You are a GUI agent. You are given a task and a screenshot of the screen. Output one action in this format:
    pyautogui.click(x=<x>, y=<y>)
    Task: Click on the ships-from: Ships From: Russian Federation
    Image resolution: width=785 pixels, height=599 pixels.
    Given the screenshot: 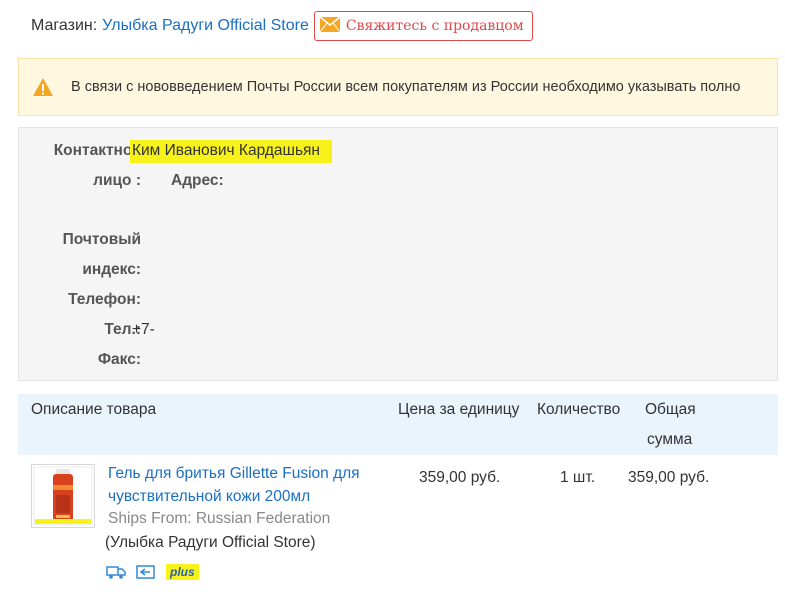 What is the action you would take?
    pyautogui.click(x=219, y=518)
    